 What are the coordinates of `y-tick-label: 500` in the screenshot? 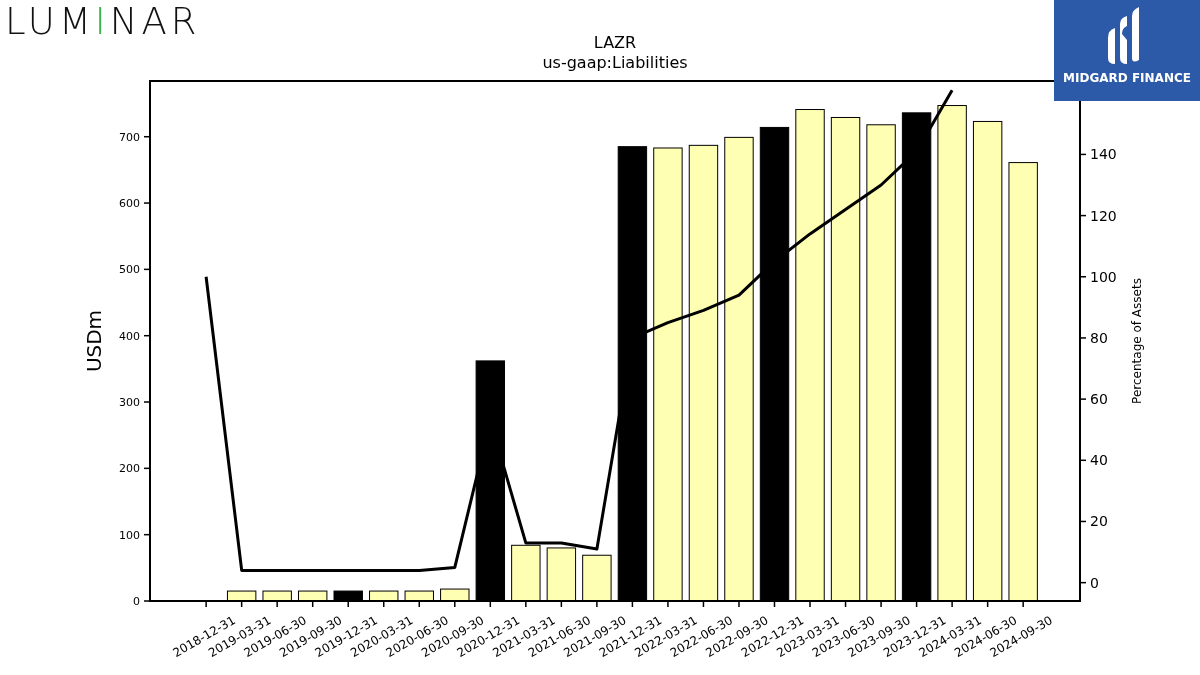 It's located at (129, 270).